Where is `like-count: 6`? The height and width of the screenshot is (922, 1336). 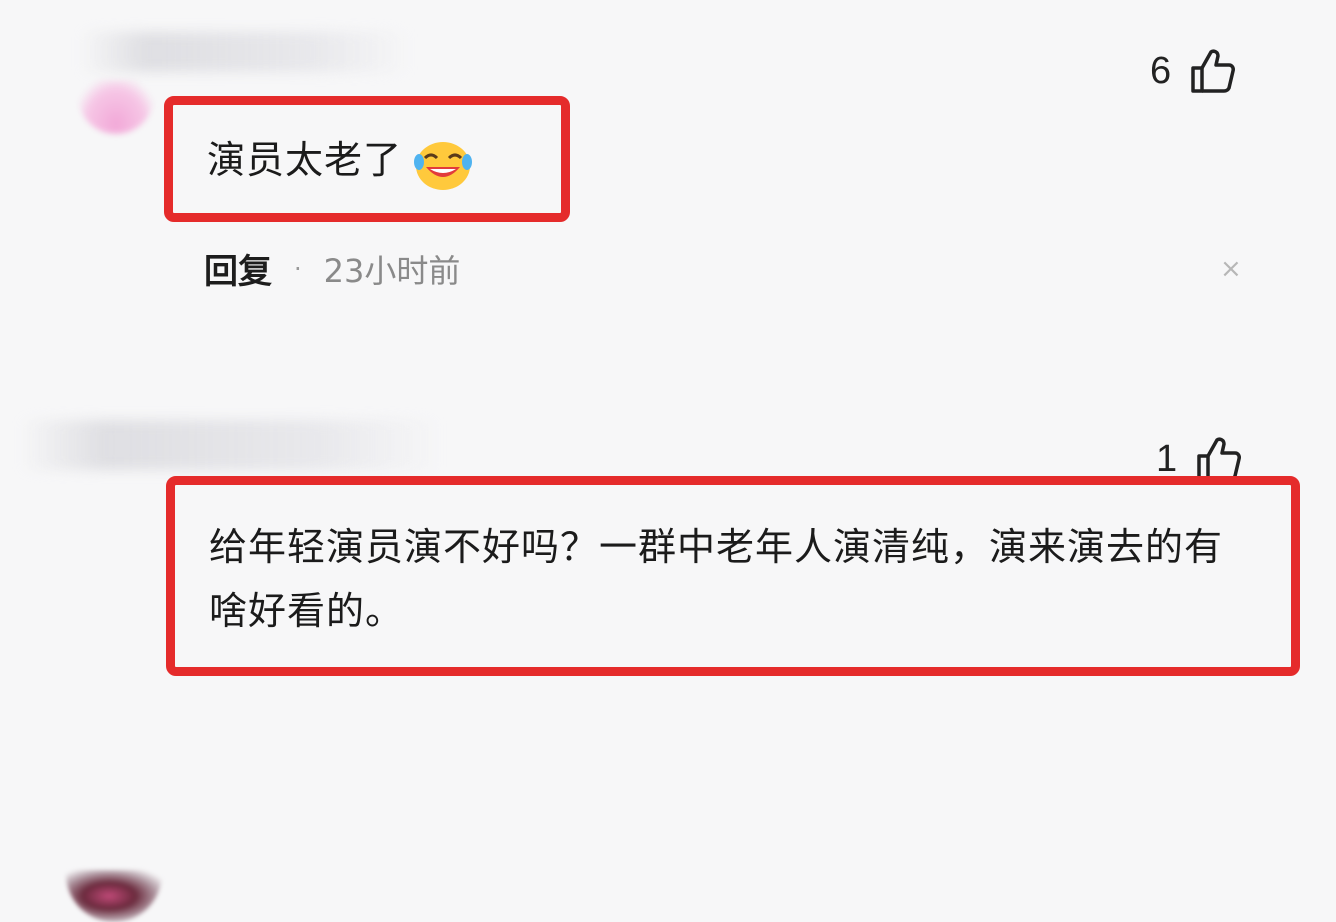 like-count: 6 is located at coordinates (1161, 70).